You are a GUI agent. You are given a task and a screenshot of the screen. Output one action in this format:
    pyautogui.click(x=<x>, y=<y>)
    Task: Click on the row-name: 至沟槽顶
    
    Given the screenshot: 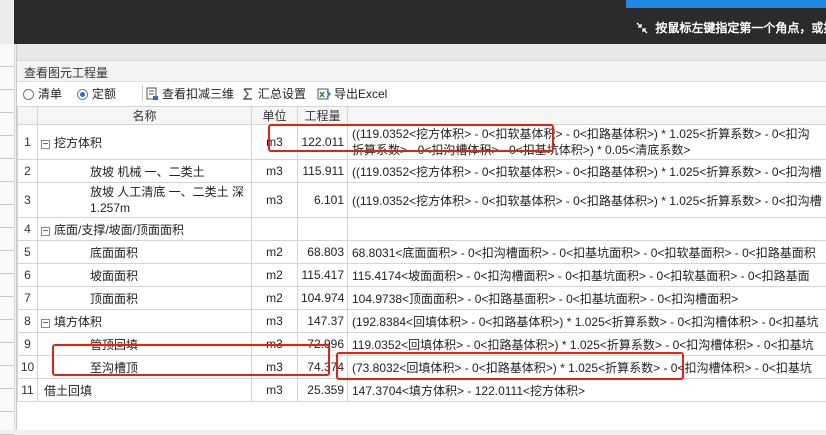 What is the action you would take?
    pyautogui.click(x=145, y=367)
    